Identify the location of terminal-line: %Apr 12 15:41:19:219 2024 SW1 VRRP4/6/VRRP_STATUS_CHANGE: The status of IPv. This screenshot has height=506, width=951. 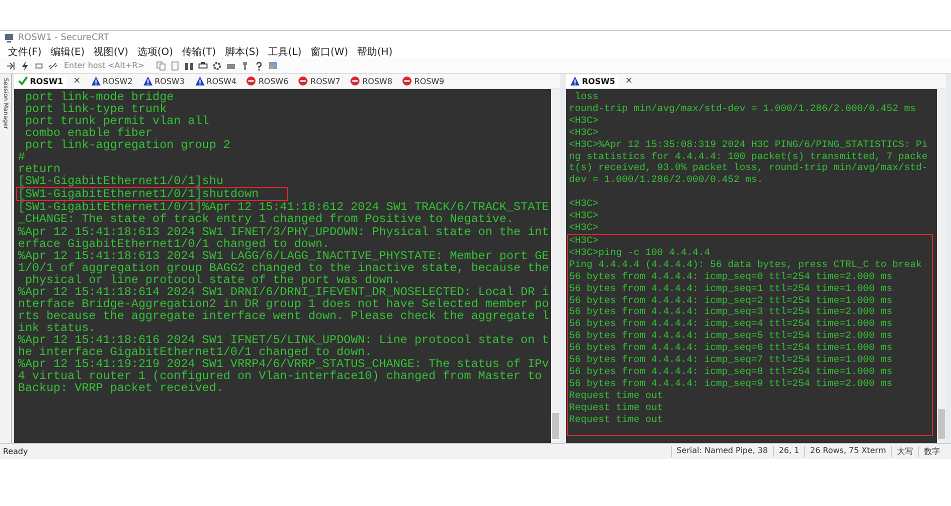
(284, 364).